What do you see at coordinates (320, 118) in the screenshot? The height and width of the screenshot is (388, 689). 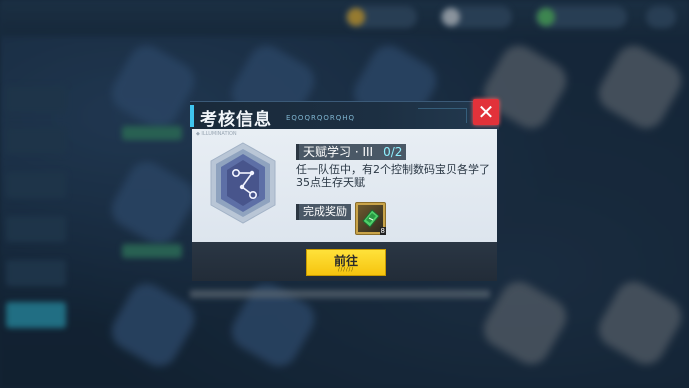 I see `header-decoration-text: EQOQRQORQHQ` at bounding box center [320, 118].